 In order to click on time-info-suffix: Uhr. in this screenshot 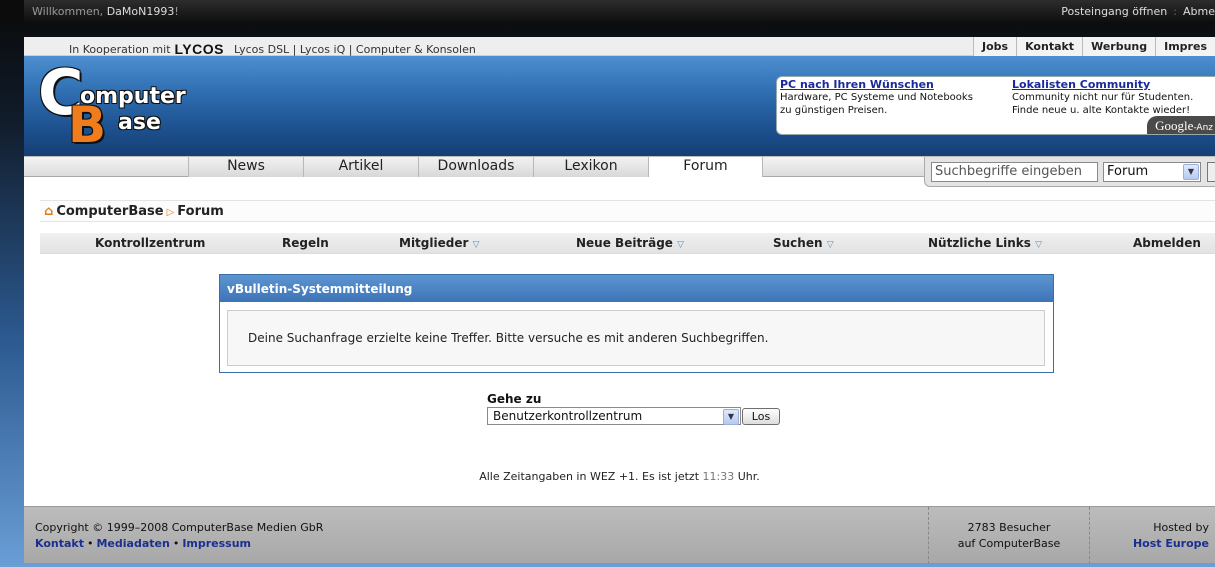, I will do `click(748, 476)`.